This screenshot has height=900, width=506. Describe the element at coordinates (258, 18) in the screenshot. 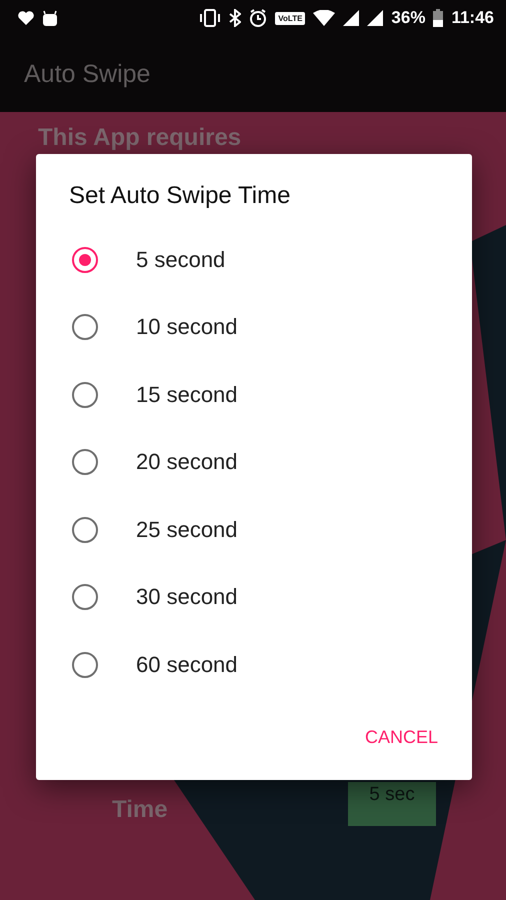

I see `alarm-icon` at that location.